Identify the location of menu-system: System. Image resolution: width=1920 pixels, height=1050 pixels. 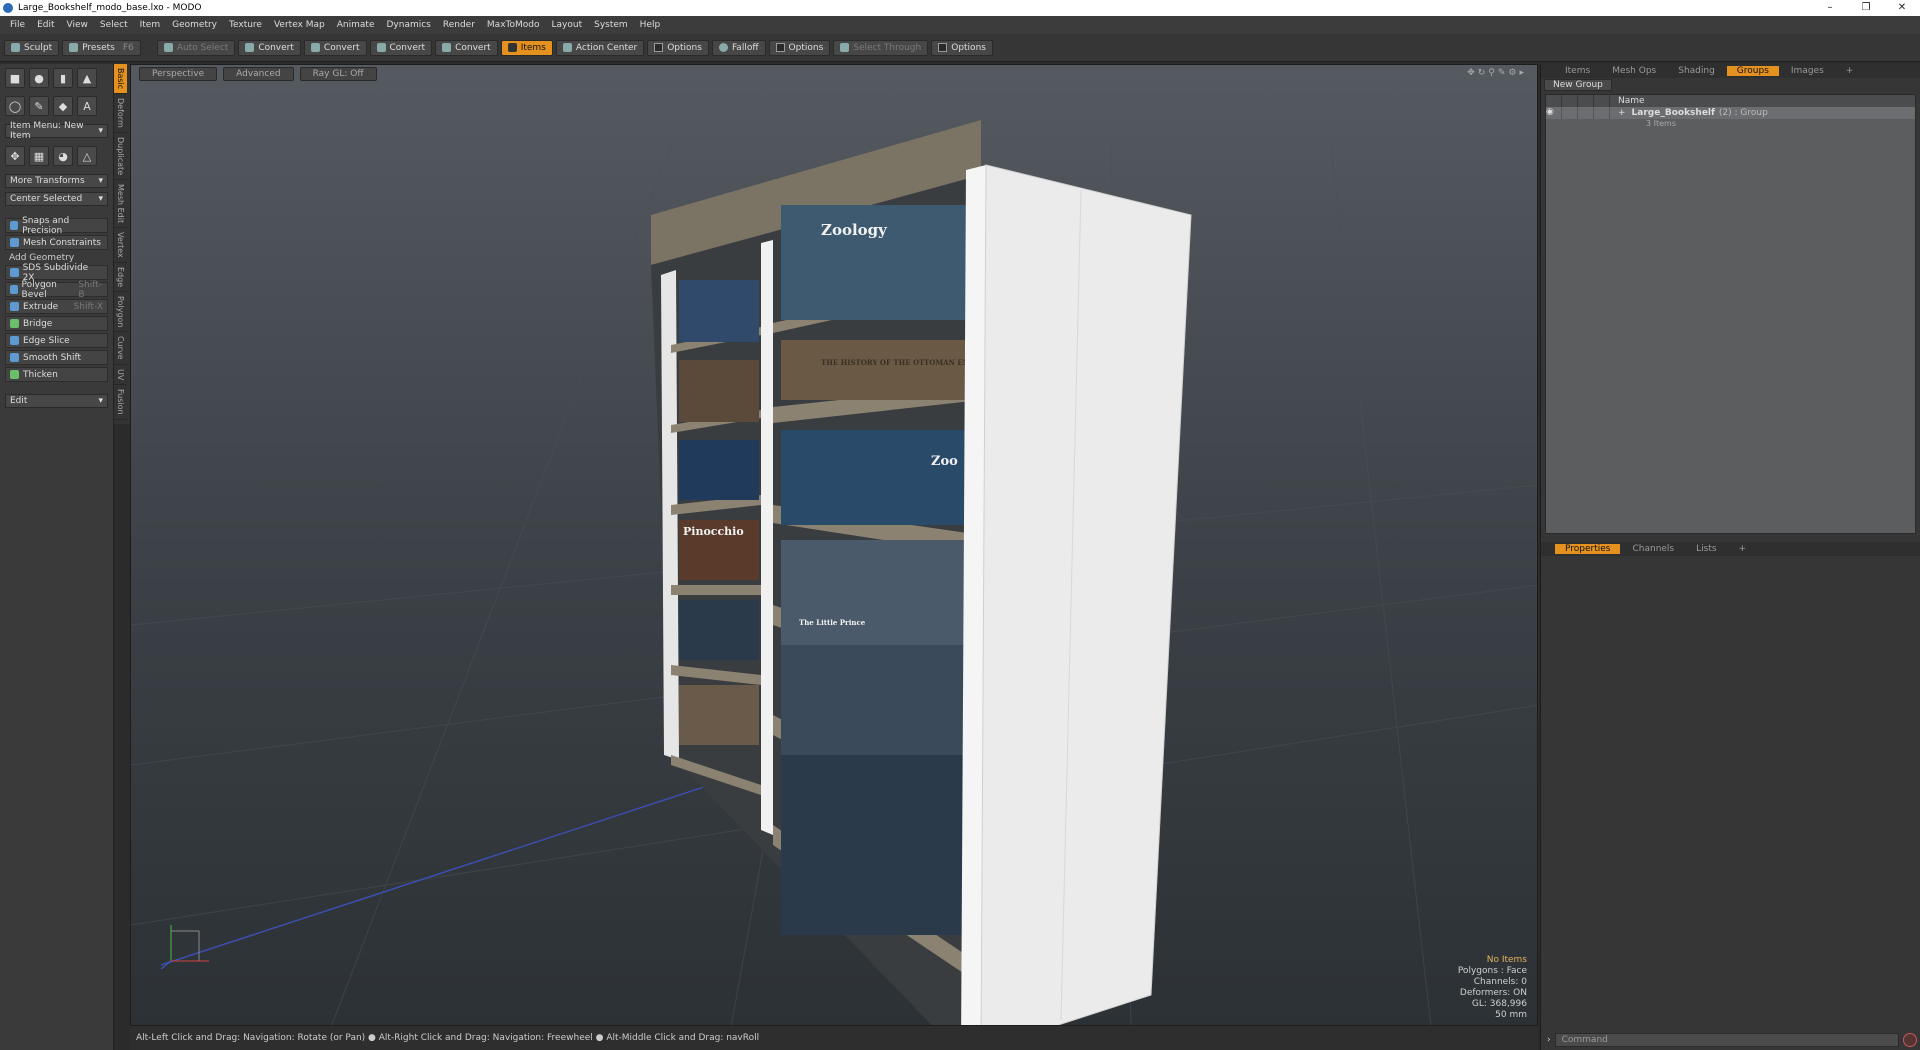
(611, 25).